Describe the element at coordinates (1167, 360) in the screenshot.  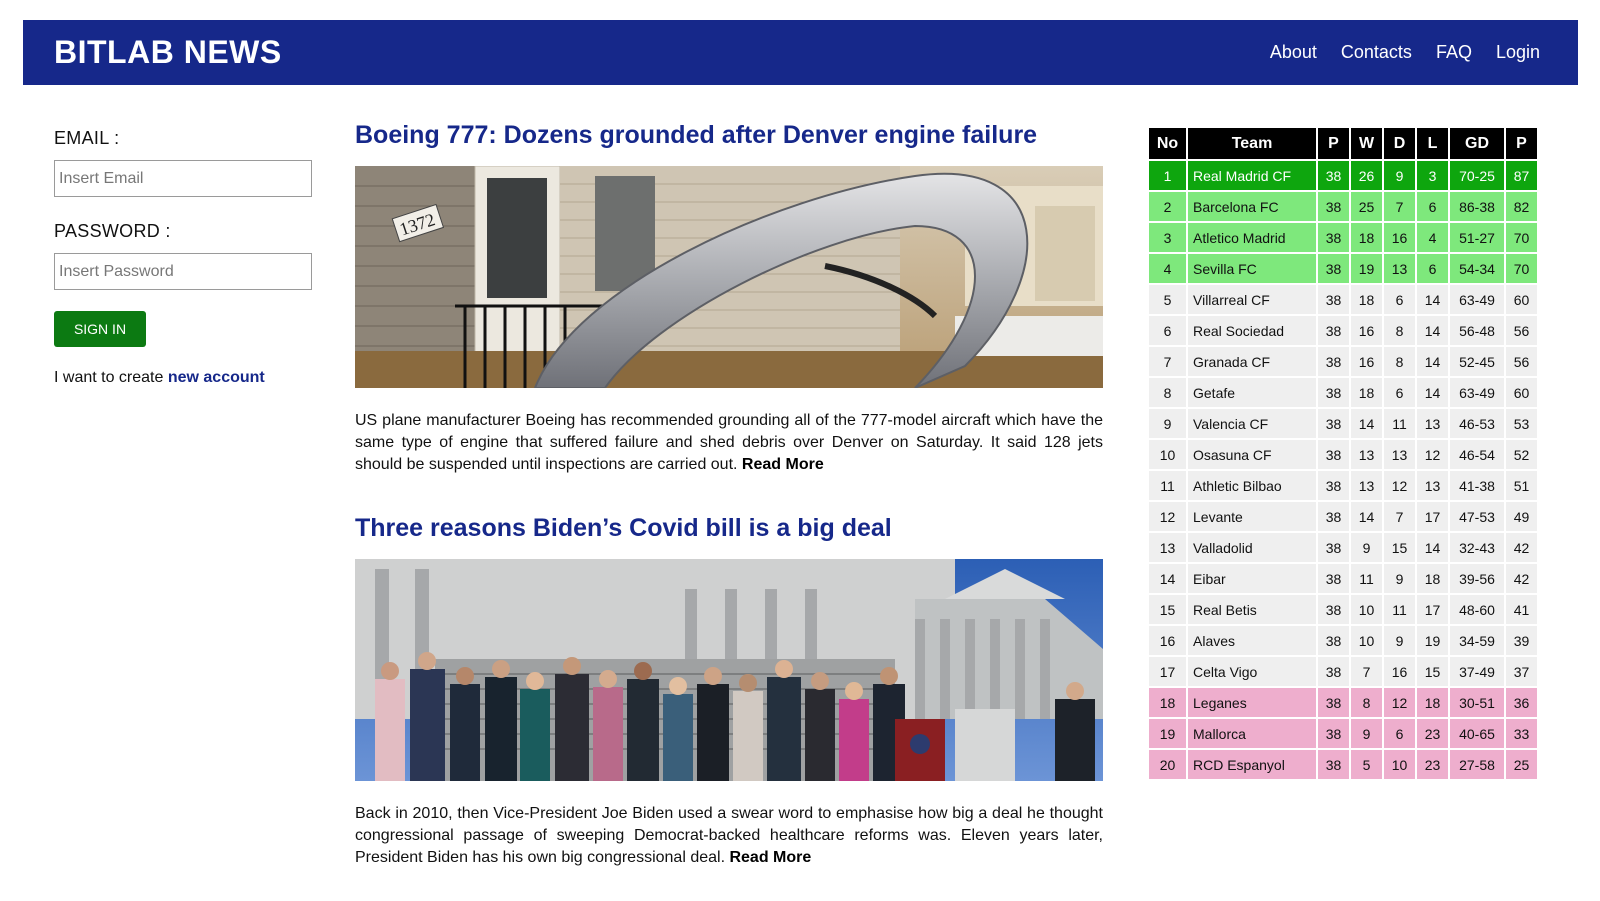
I see `position-cell: 7` at that location.